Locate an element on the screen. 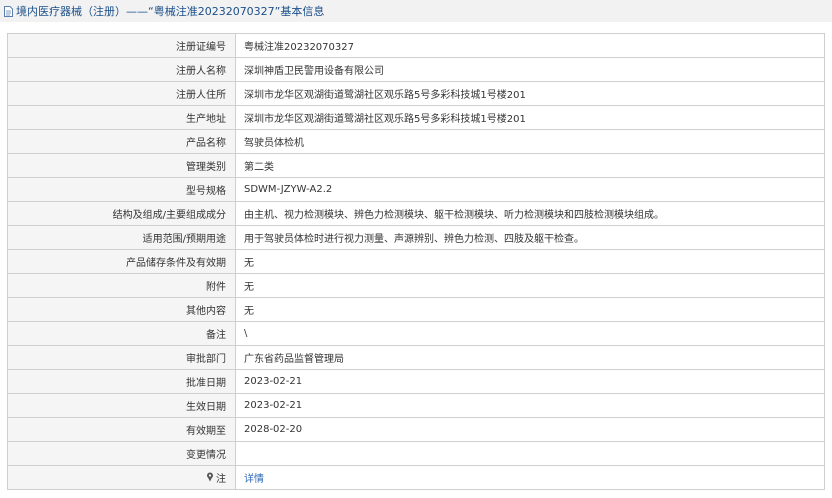 Image resolution: width=832 pixels, height=498 pixels. row-label: 备注 is located at coordinates (121, 333).